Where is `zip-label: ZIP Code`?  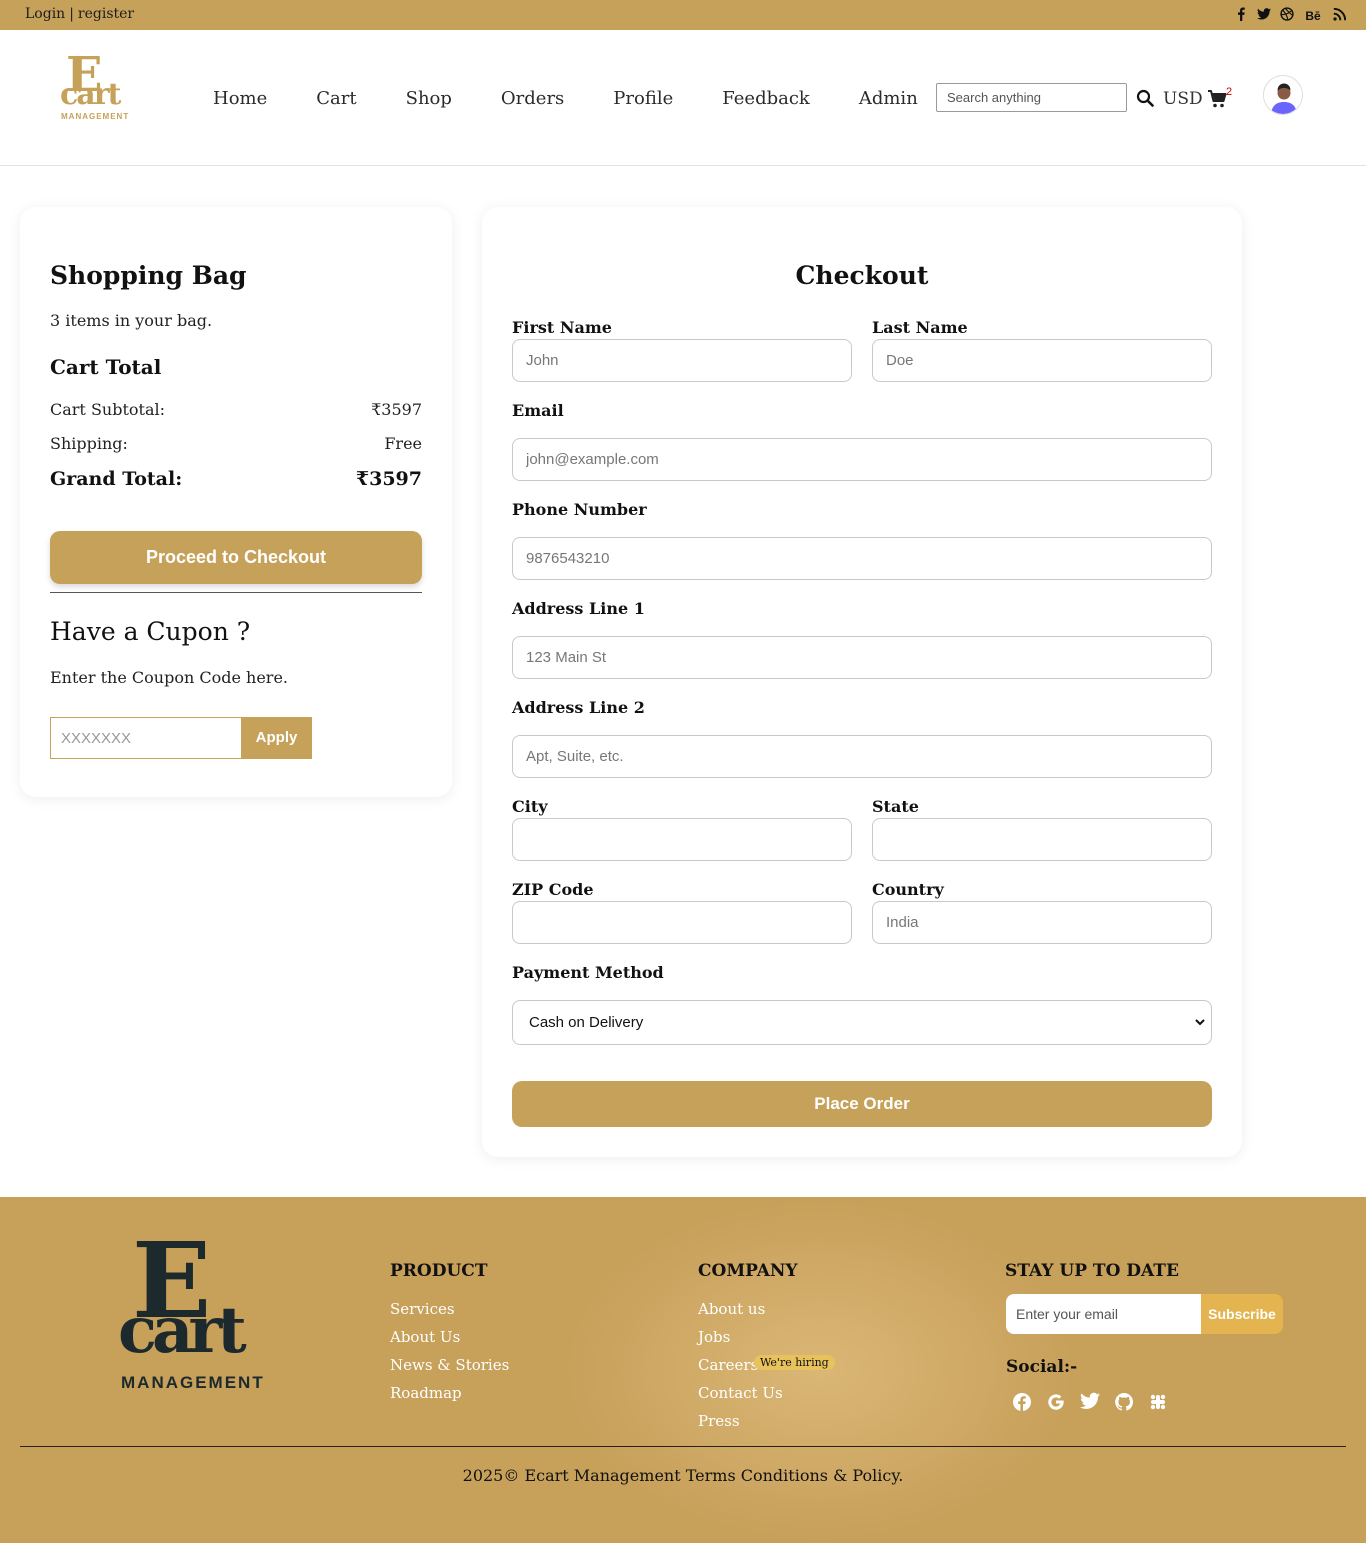 zip-label: ZIP Code is located at coordinates (553, 889).